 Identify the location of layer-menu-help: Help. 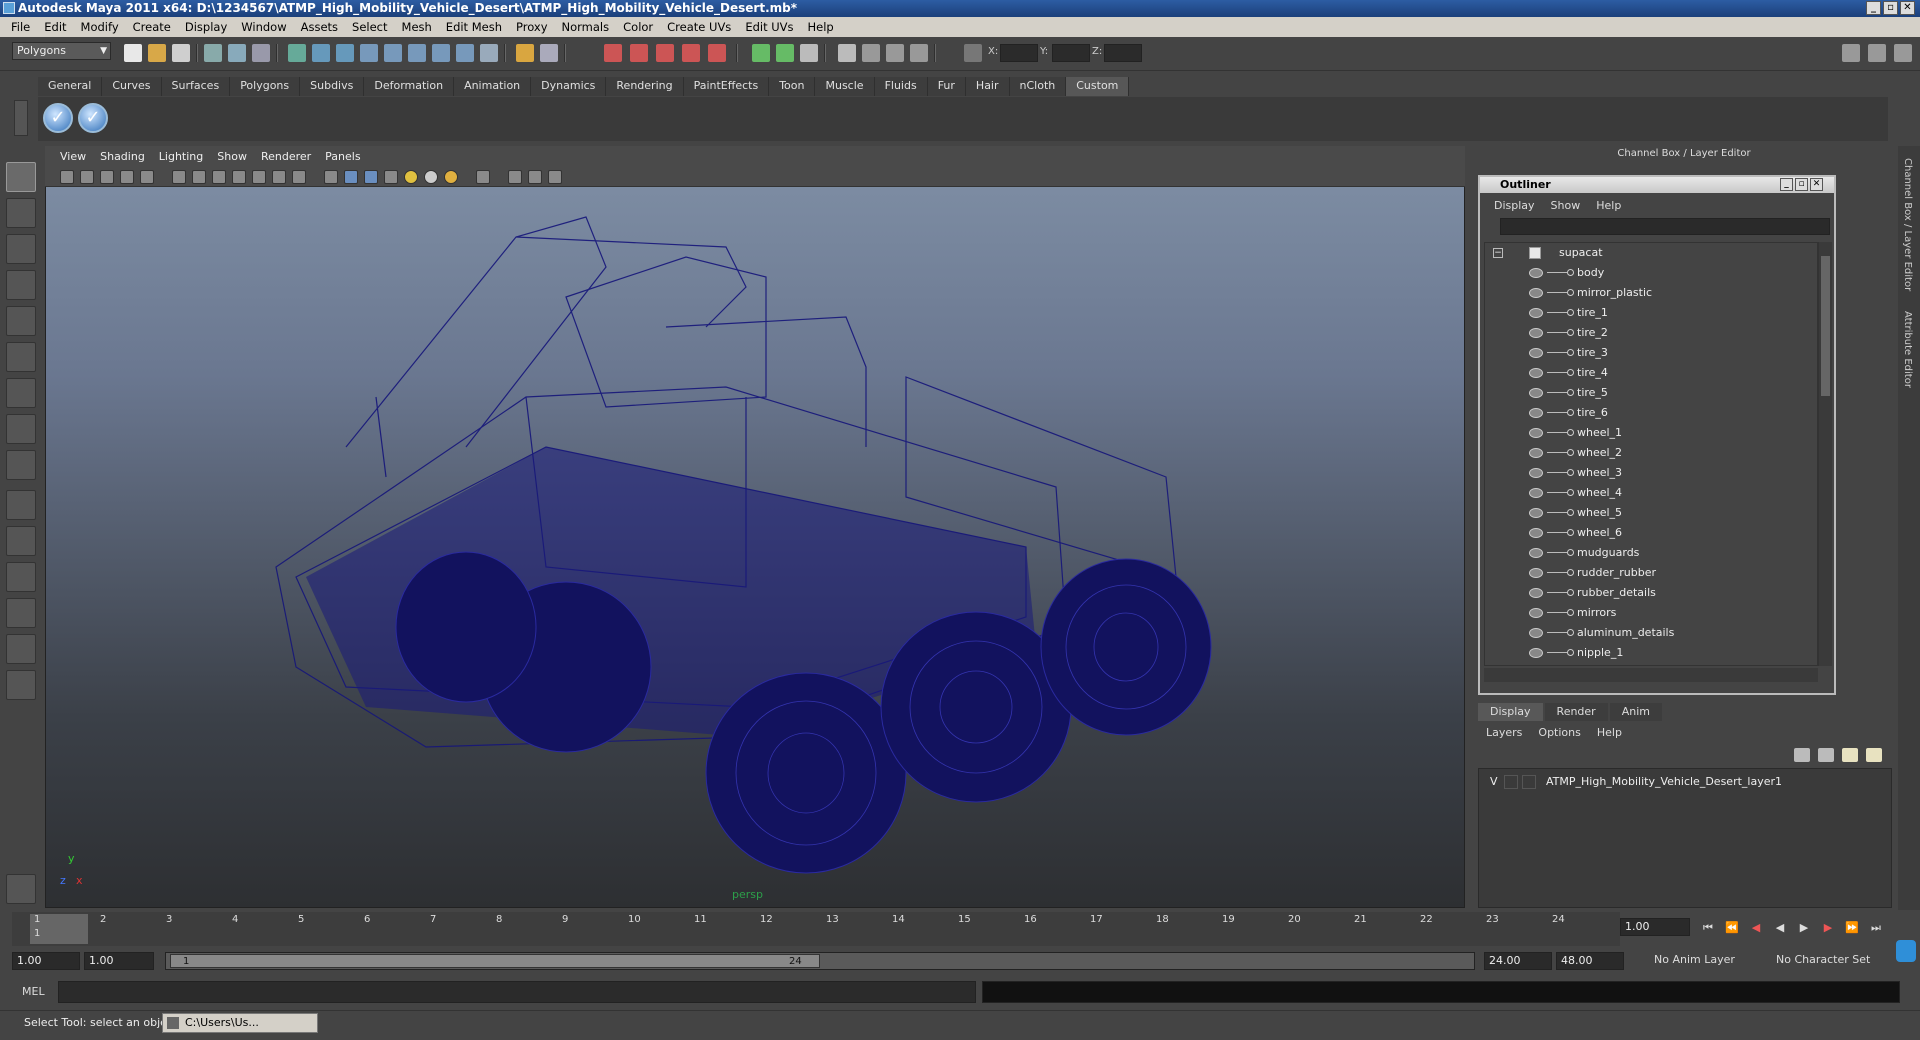
(1609, 733).